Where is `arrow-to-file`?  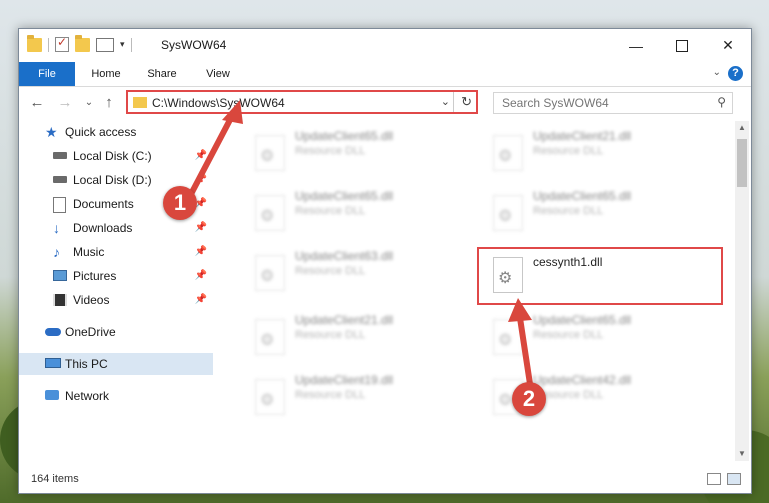
arrow-to-file is located at coordinates (525, 351).